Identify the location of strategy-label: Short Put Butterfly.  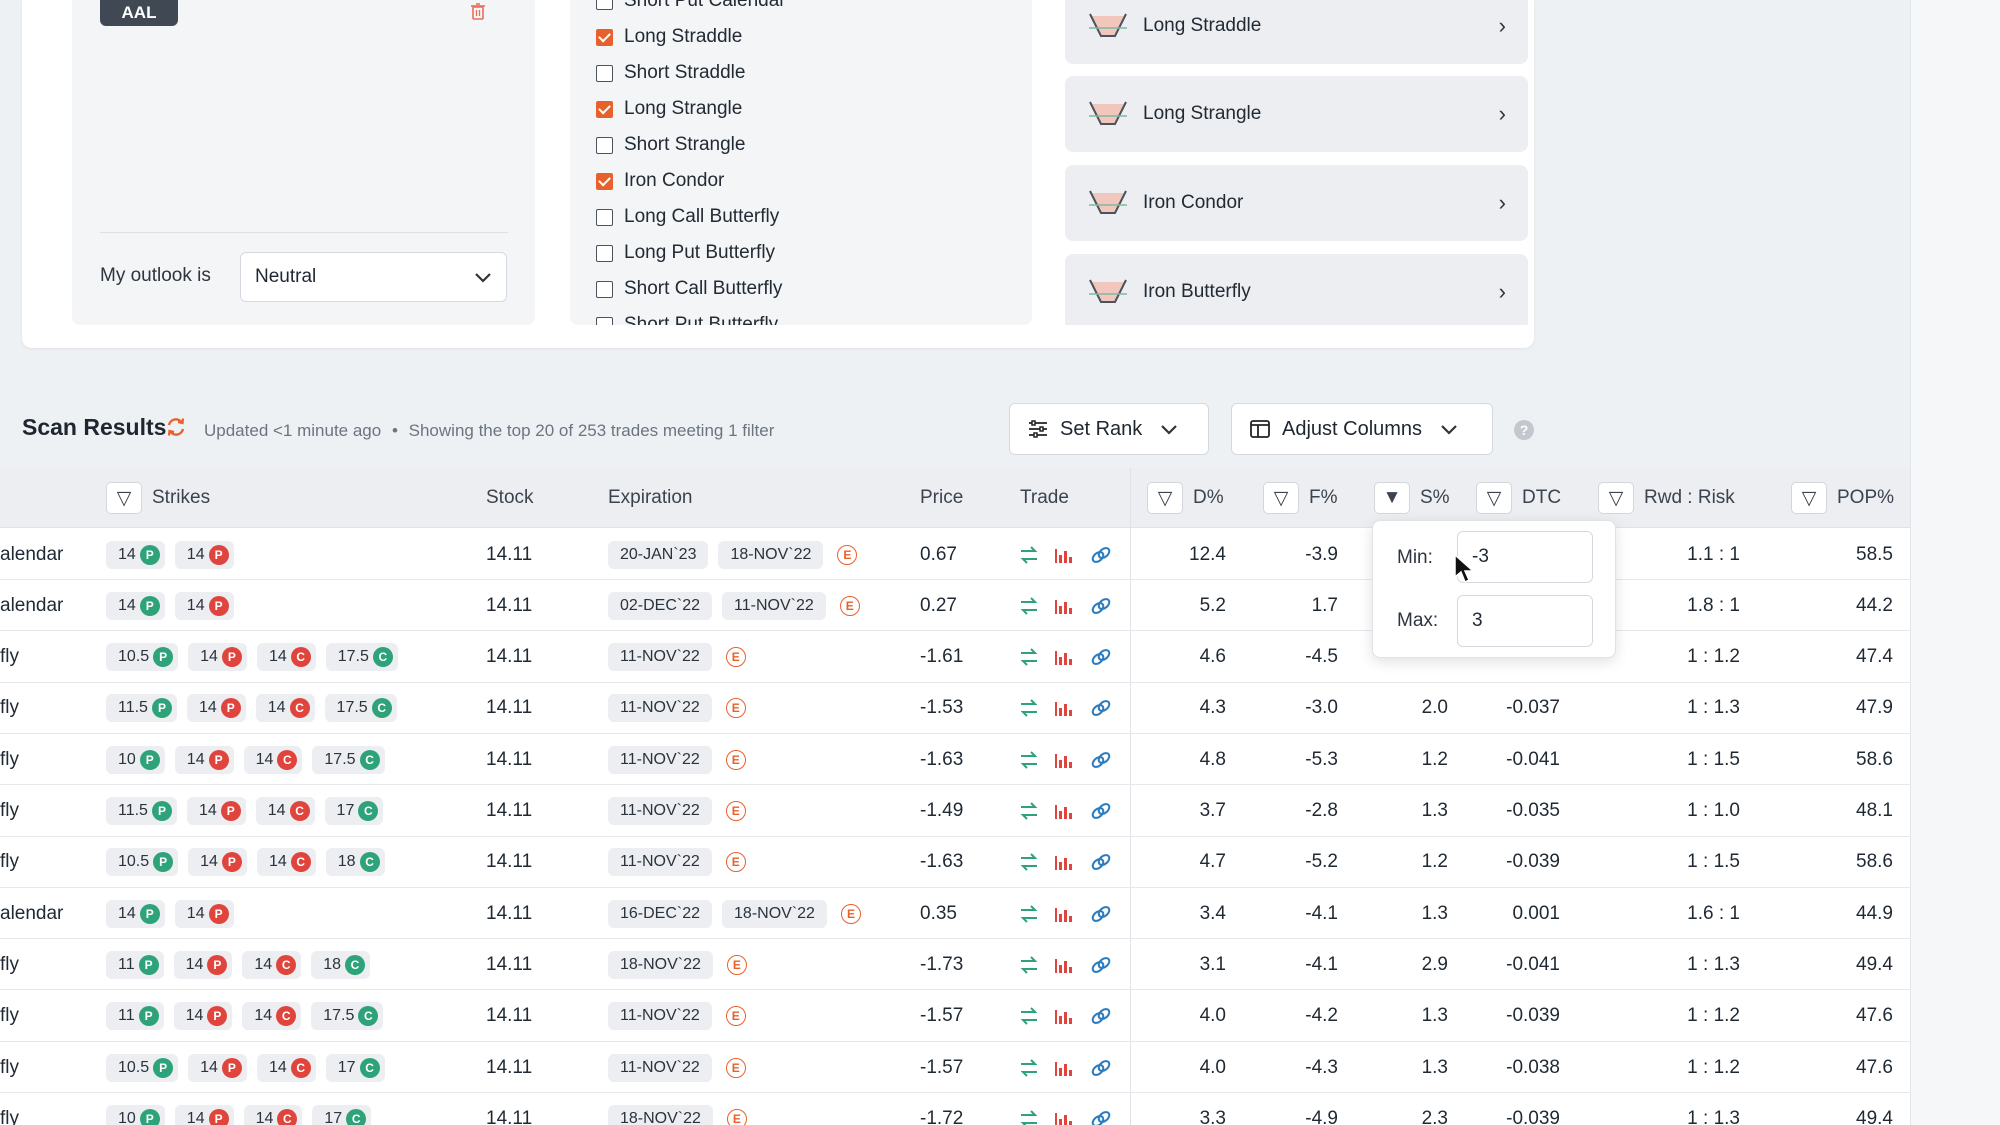
(701, 319).